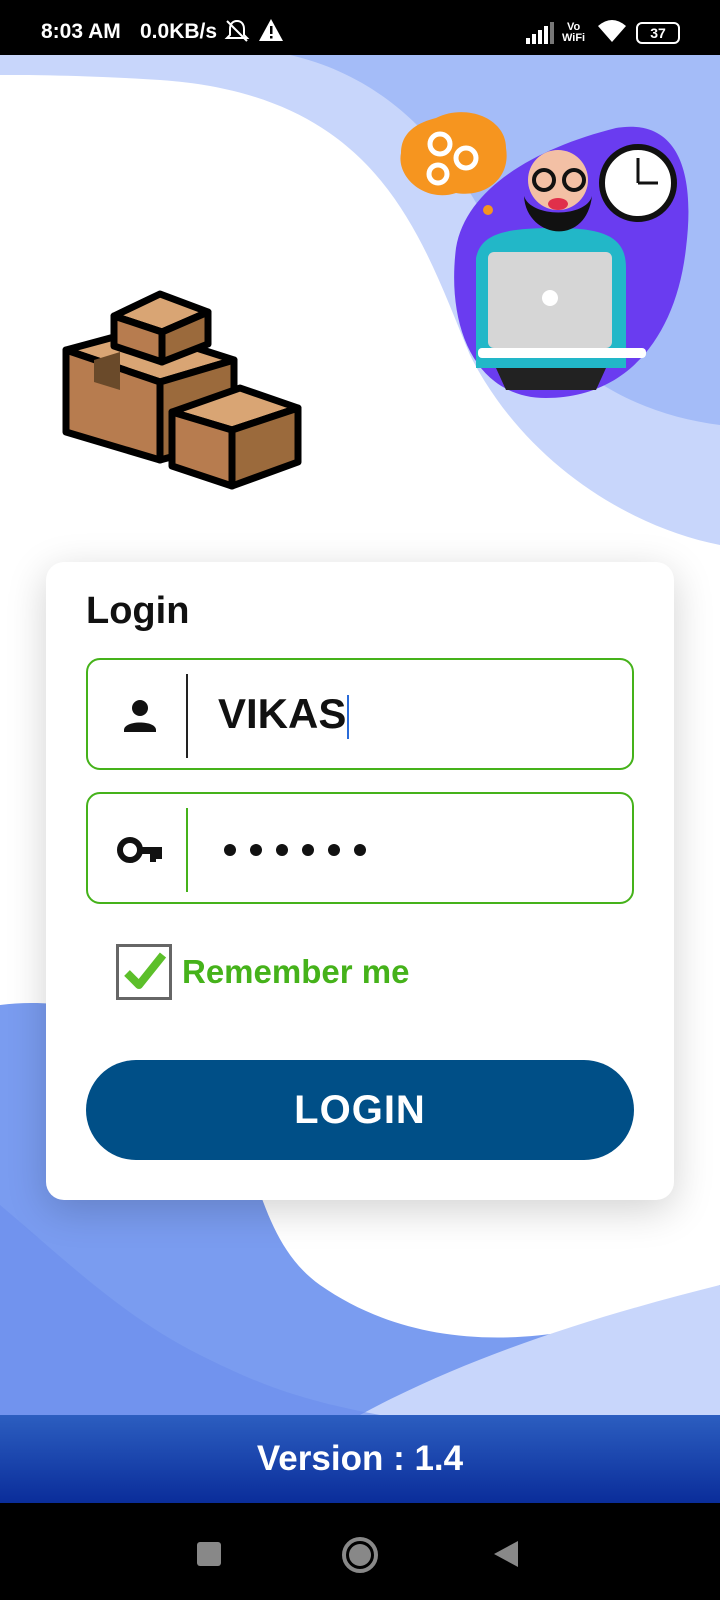  Describe the element at coordinates (209, 1554) in the screenshot. I see `recent-apps-icon` at that location.